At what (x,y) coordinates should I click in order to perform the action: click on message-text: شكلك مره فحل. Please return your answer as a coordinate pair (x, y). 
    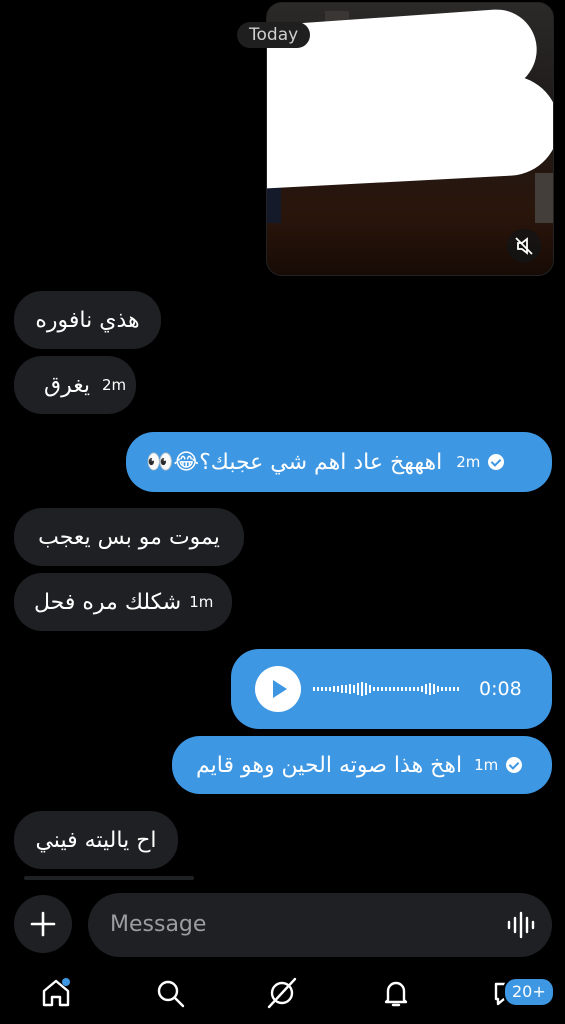
    Looking at the image, I should click on (108, 602).